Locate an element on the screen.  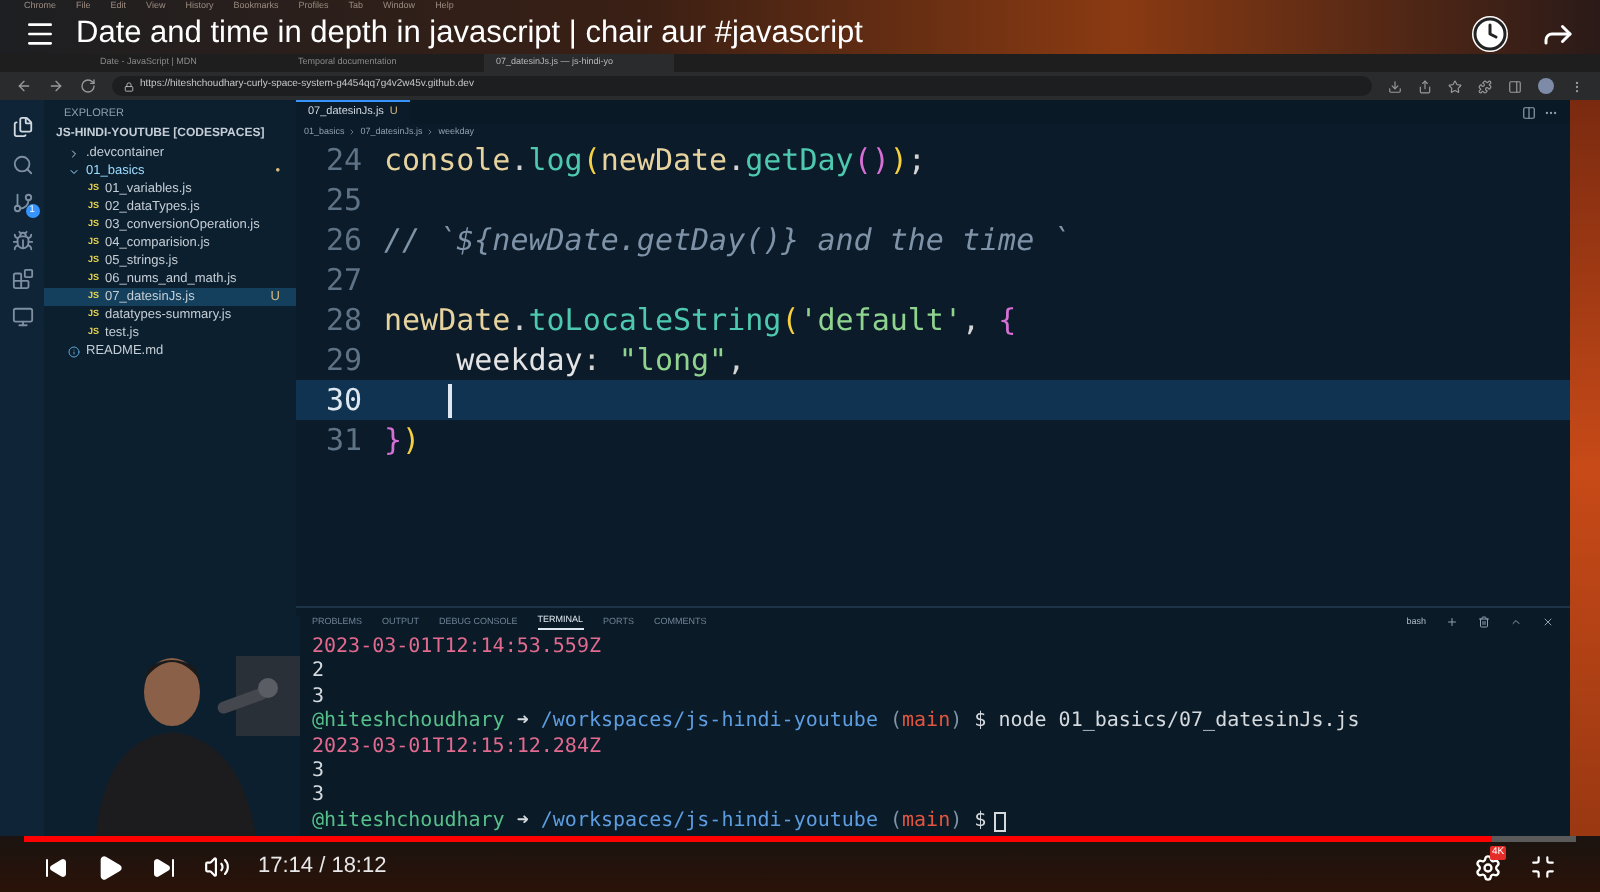
share-page-icon is located at coordinates (1425, 86).